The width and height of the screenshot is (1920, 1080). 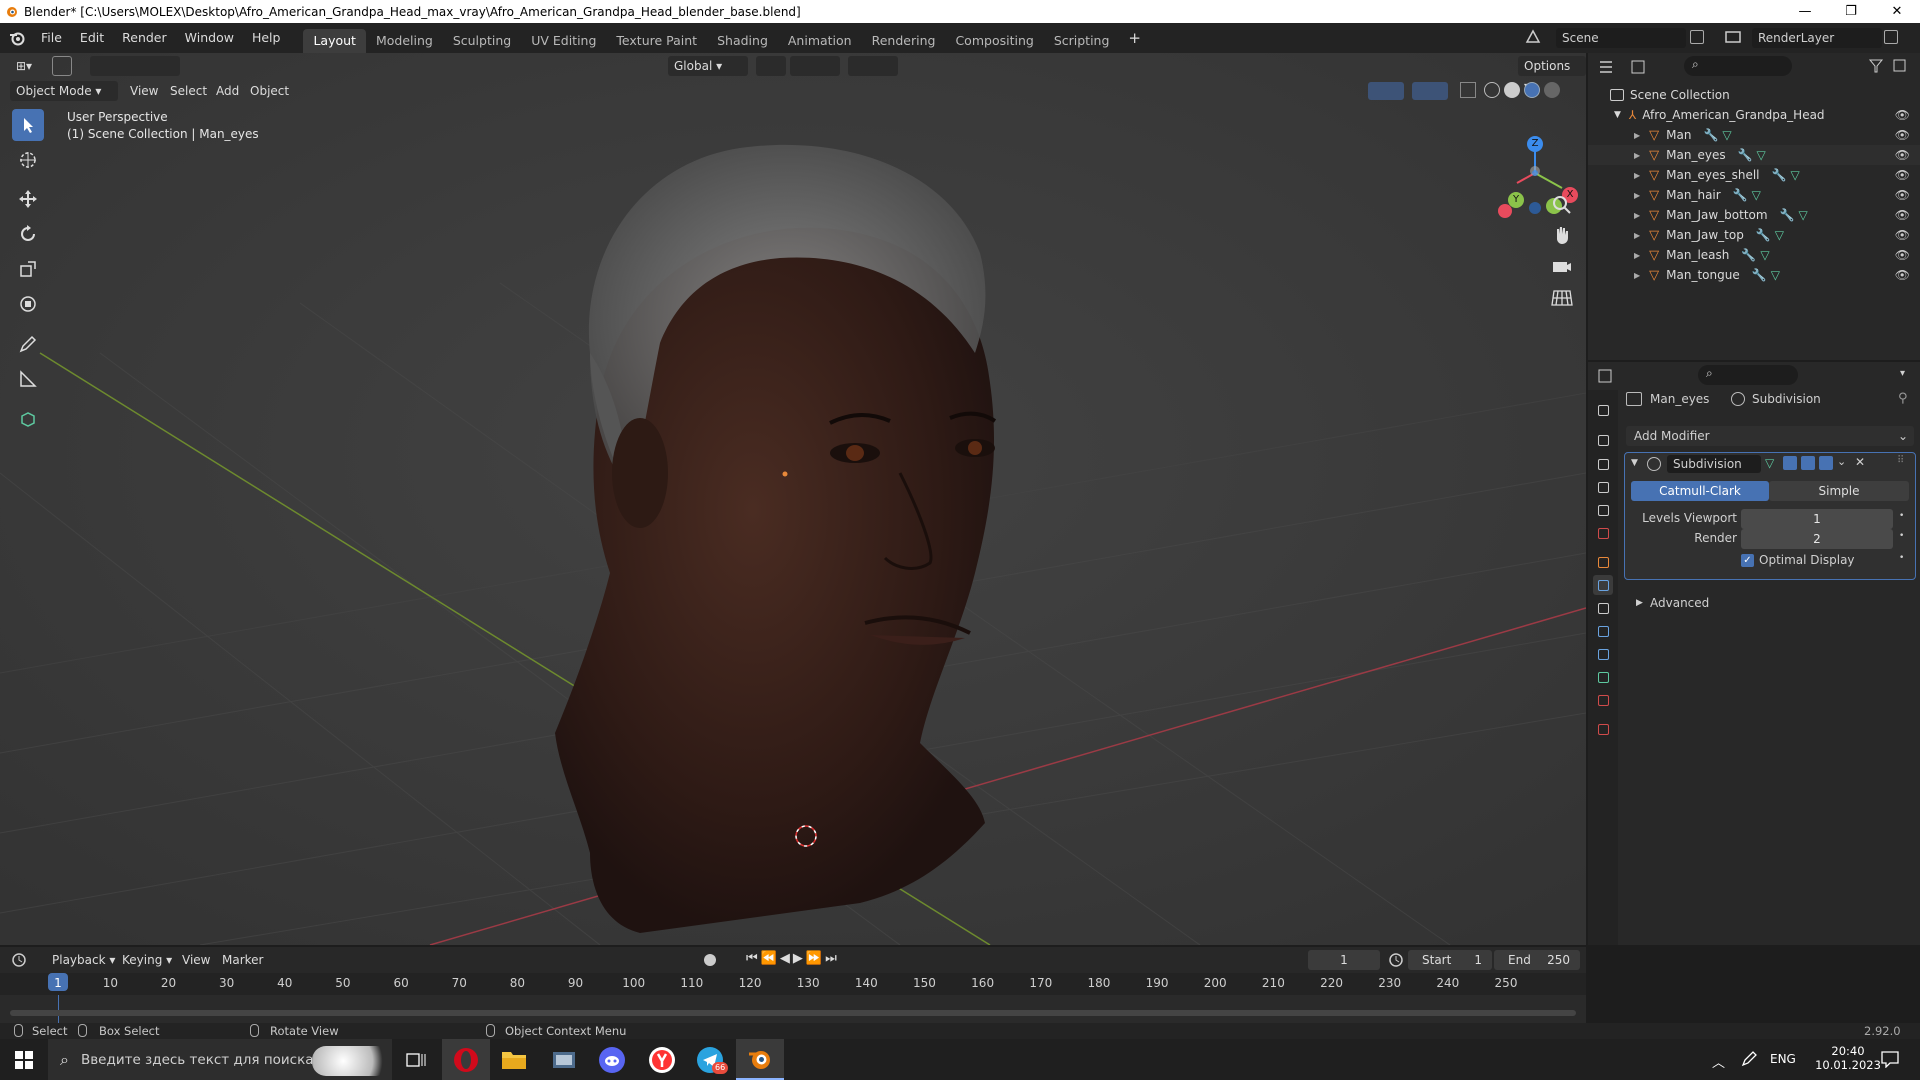 What do you see at coordinates (904, 41) in the screenshot?
I see `tab-rendering: Rendering` at bounding box center [904, 41].